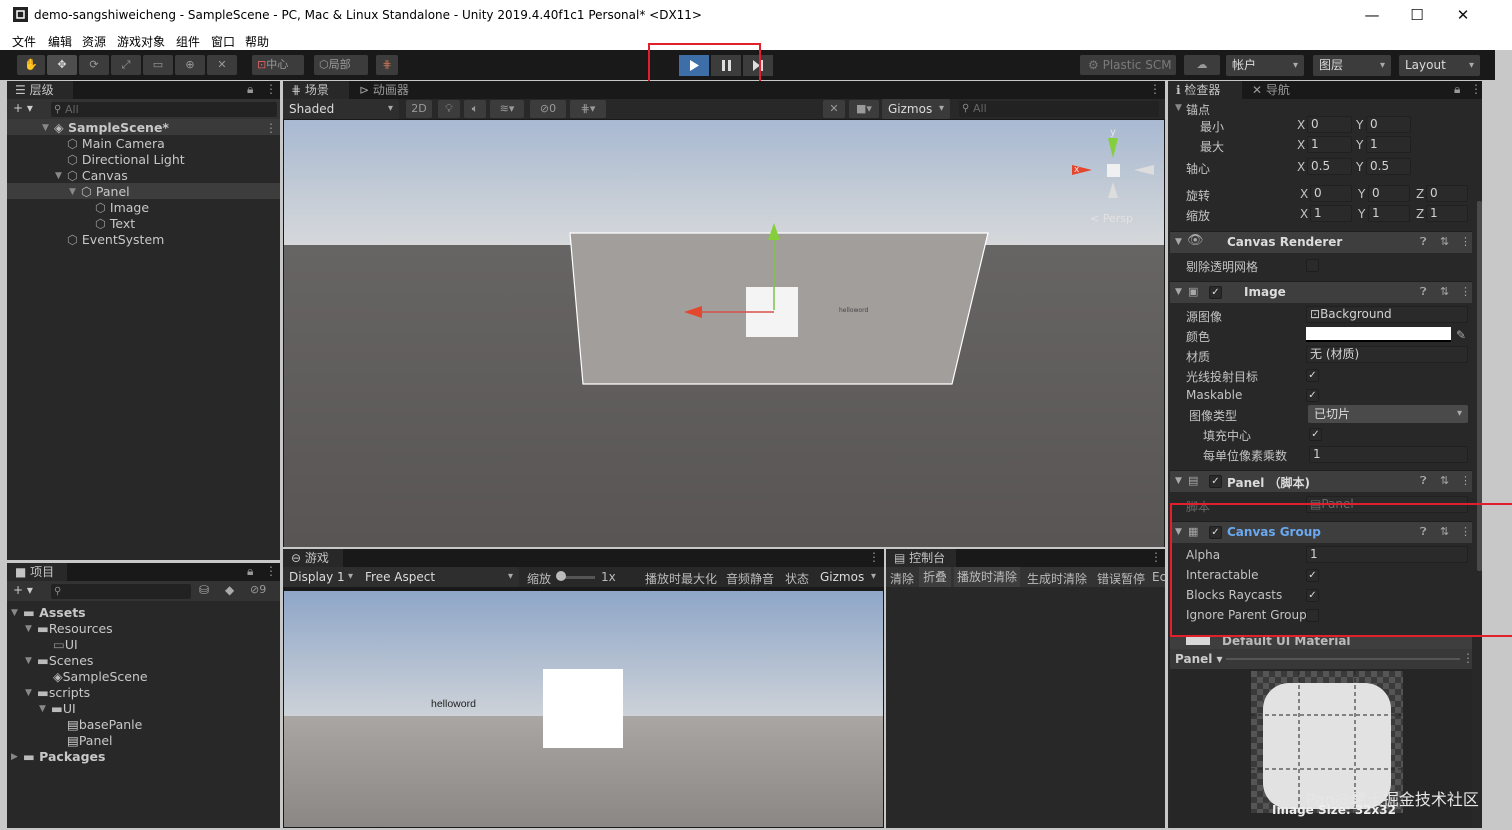 The image size is (1512, 830). Describe the element at coordinates (204, 590) in the screenshot. I see `filter-type-icon: ⛁` at that location.